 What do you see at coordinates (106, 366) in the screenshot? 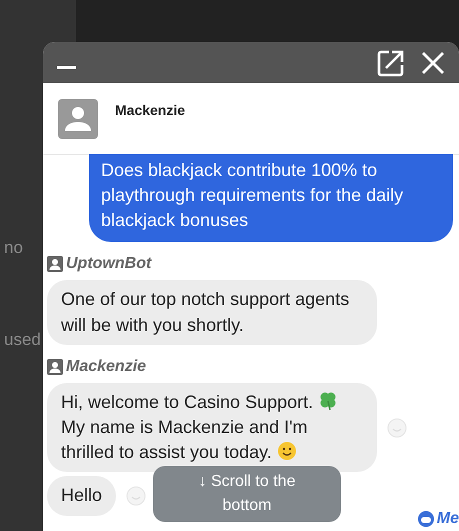
I see `sender-name: Mackenzie` at bounding box center [106, 366].